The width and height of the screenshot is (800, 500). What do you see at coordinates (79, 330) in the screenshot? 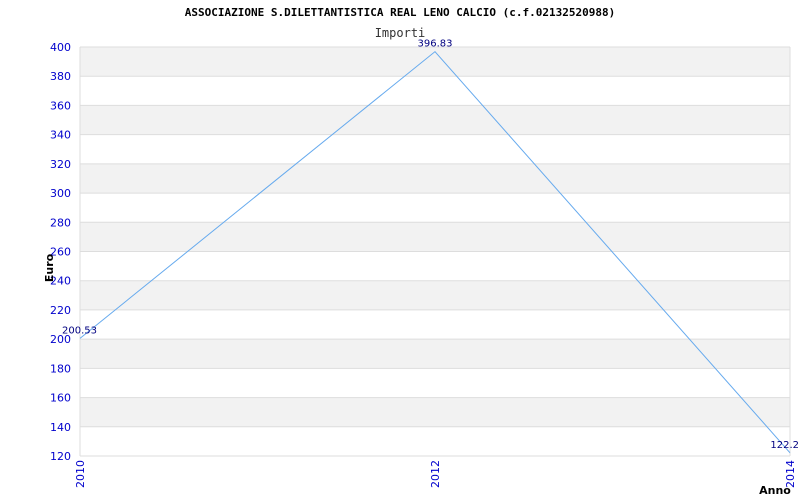
I see `data-label: 200.53` at bounding box center [79, 330].